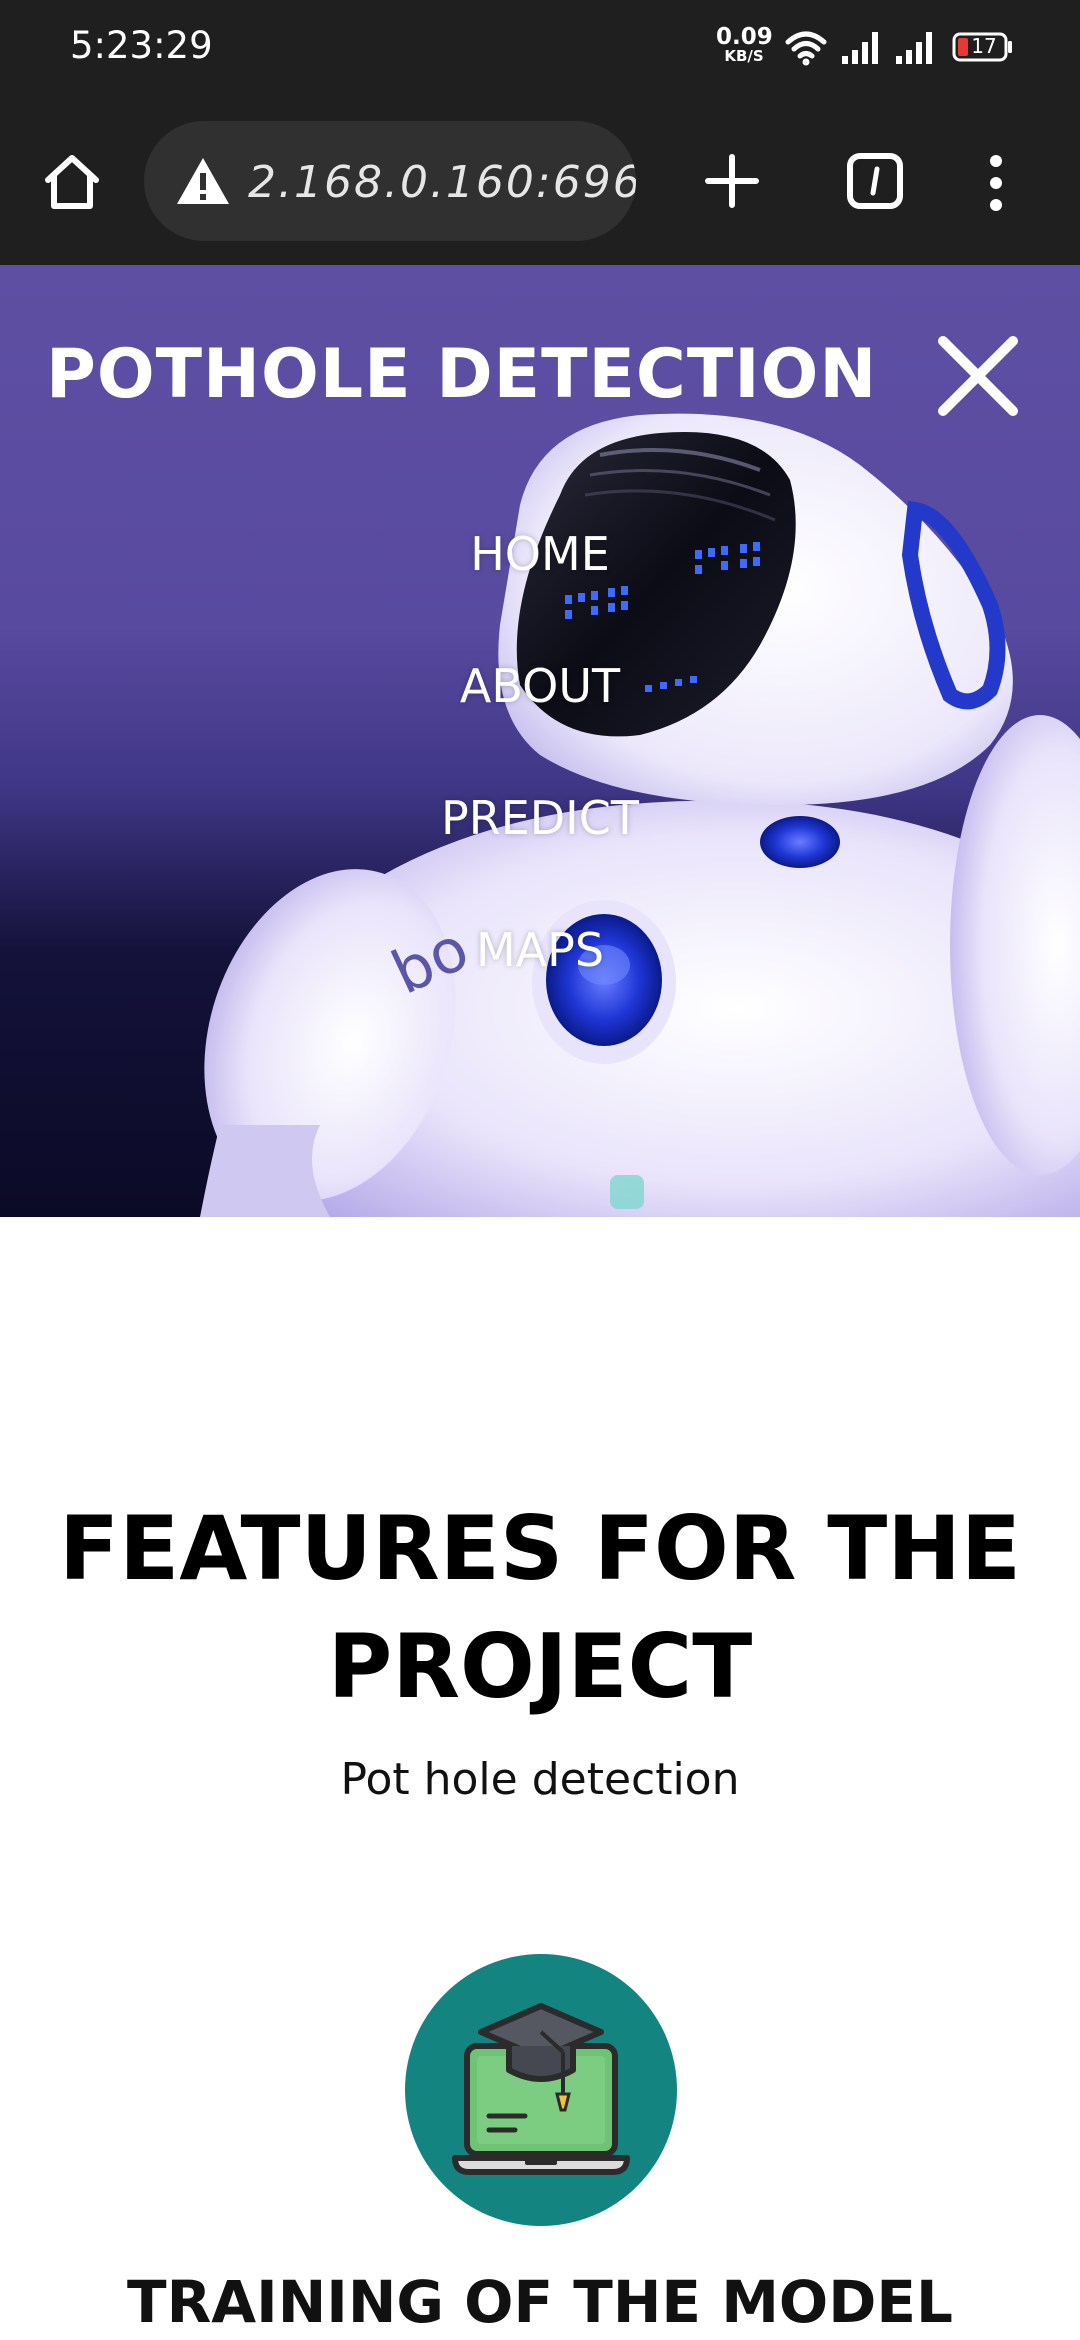 Image resolution: width=1080 pixels, height=2340 pixels. What do you see at coordinates (744, 37) in the screenshot?
I see `network-speed-value: 0.09` at bounding box center [744, 37].